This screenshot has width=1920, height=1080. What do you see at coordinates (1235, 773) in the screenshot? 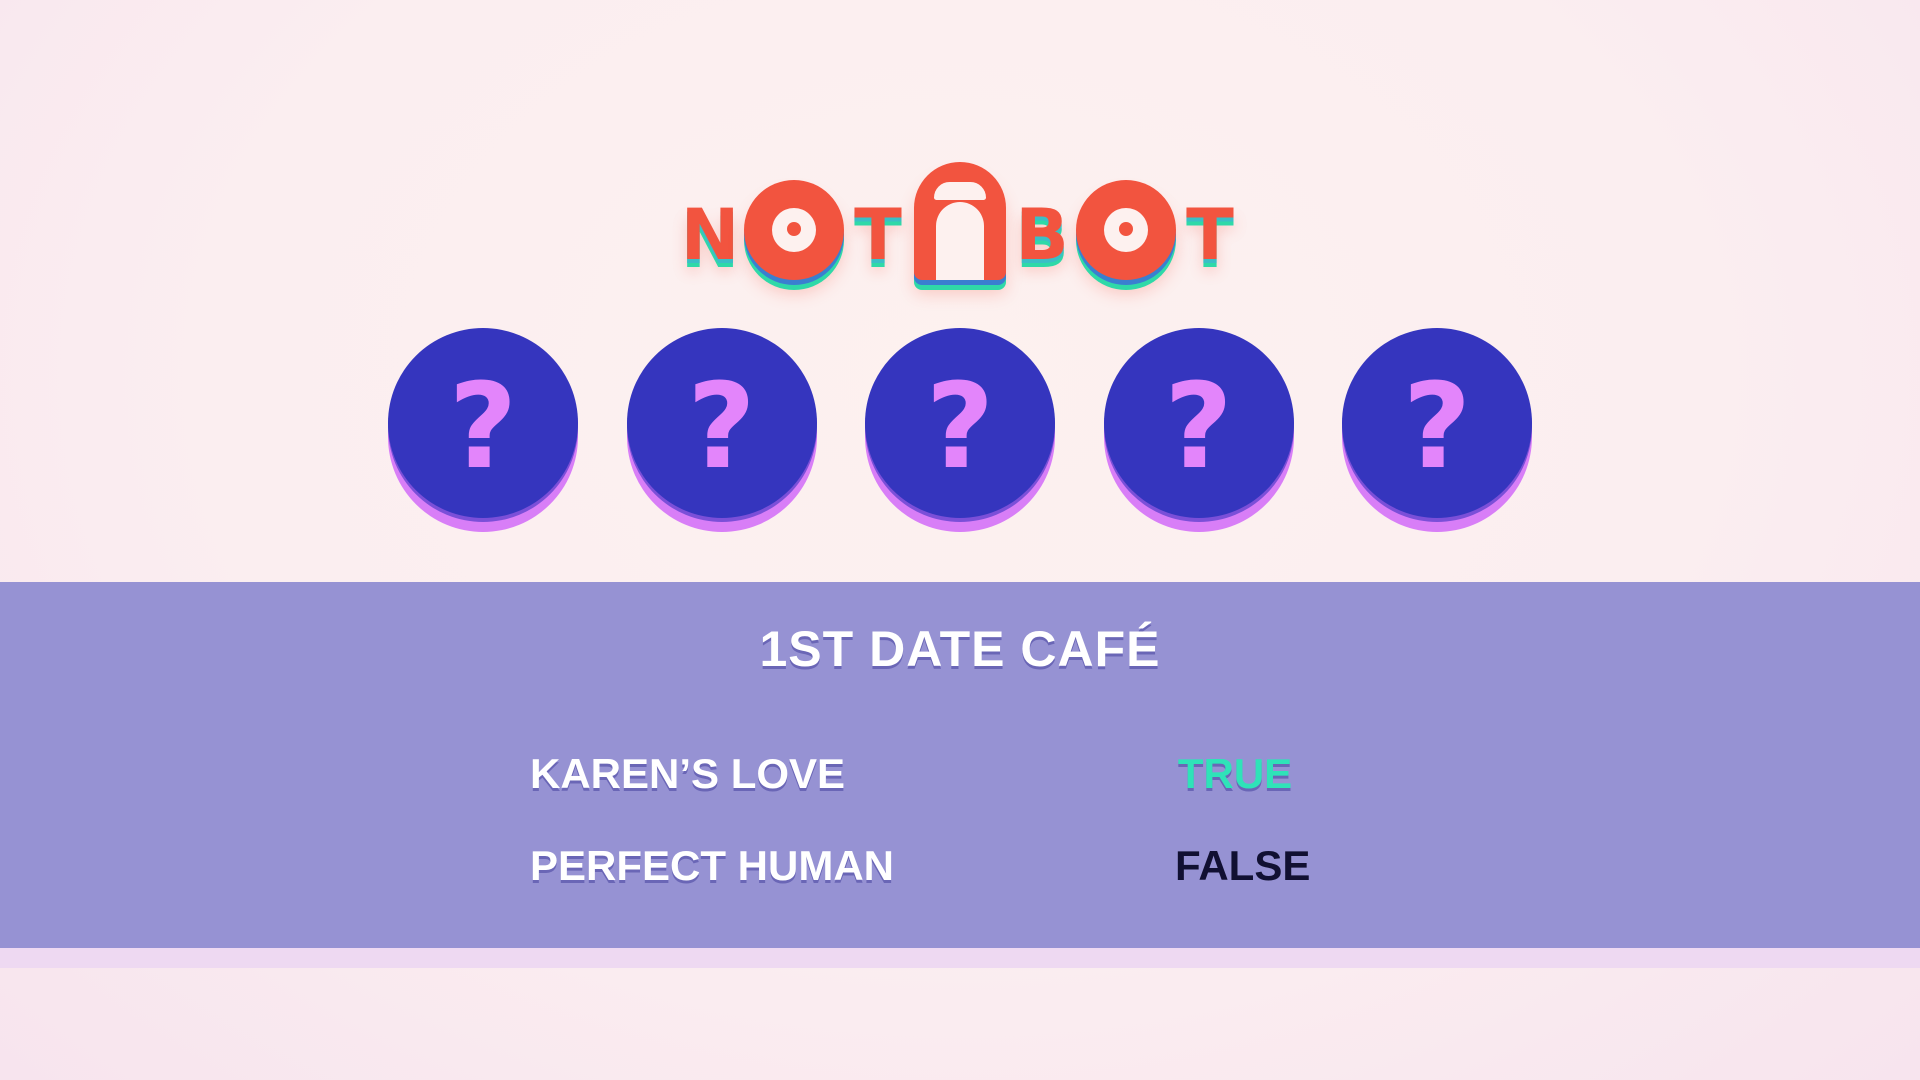
I see `result-value-true: TRUE` at bounding box center [1235, 773].